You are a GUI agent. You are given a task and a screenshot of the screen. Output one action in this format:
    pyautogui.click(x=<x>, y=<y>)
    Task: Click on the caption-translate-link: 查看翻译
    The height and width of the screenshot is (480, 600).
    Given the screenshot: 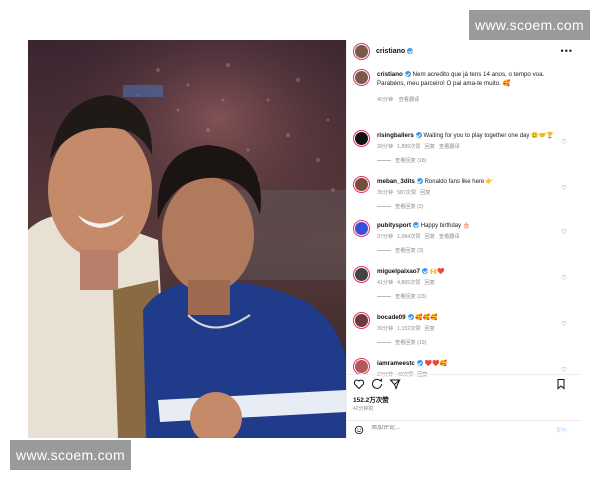 What is the action you would take?
    pyautogui.click(x=409, y=100)
    